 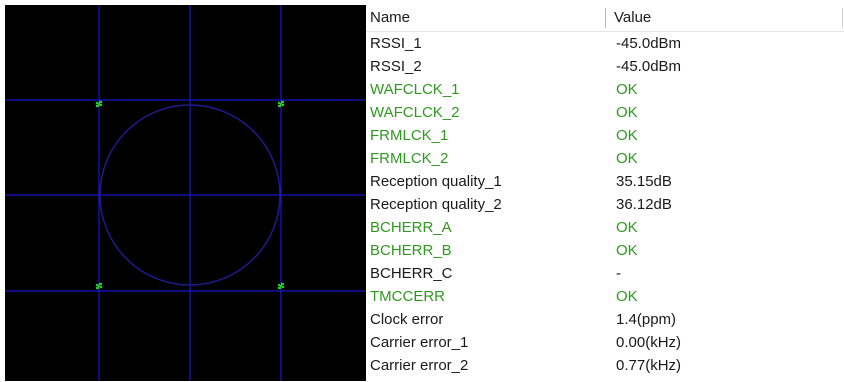 I want to click on row-name: WAFCLCK_2, so click(x=415, y=112).